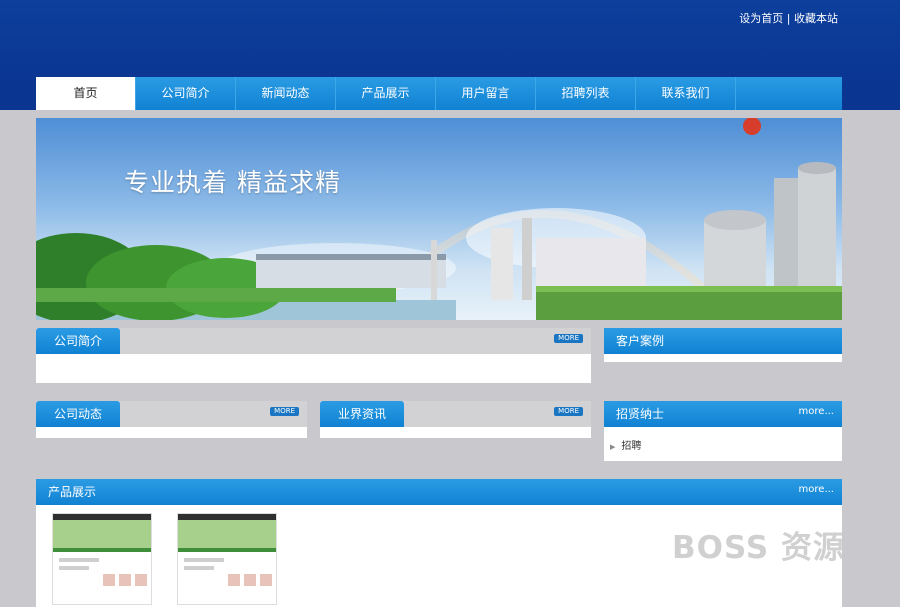 The width and height of the screenshot is (900, 607). Describe the element at coordinates (640, 341) in the screenshot. I see `client-cases-title: 客户案例` at that location.